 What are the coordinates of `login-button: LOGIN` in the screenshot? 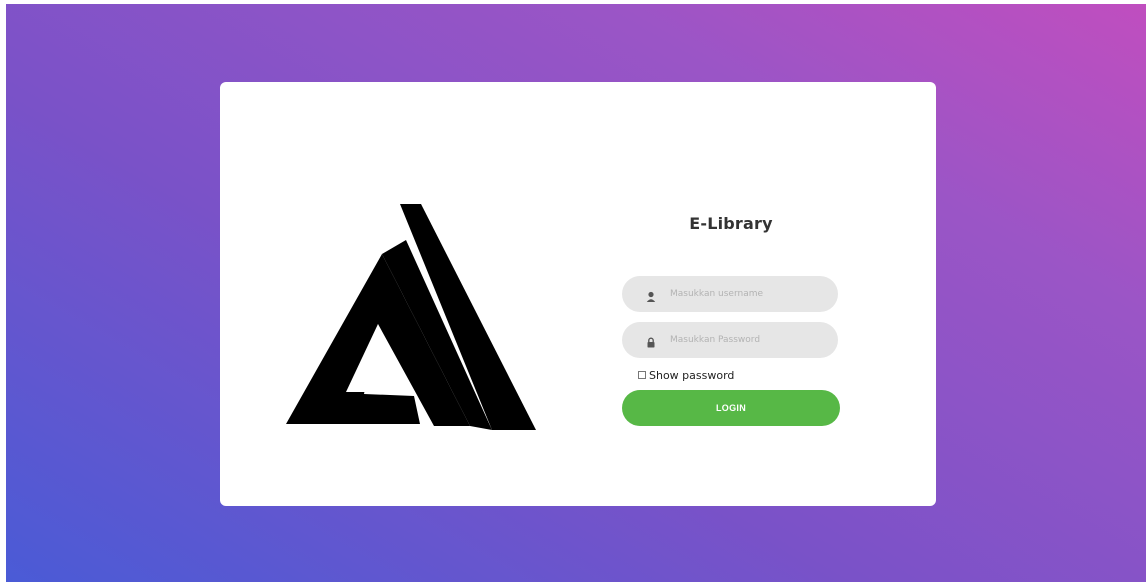 It's located at (731, 408).